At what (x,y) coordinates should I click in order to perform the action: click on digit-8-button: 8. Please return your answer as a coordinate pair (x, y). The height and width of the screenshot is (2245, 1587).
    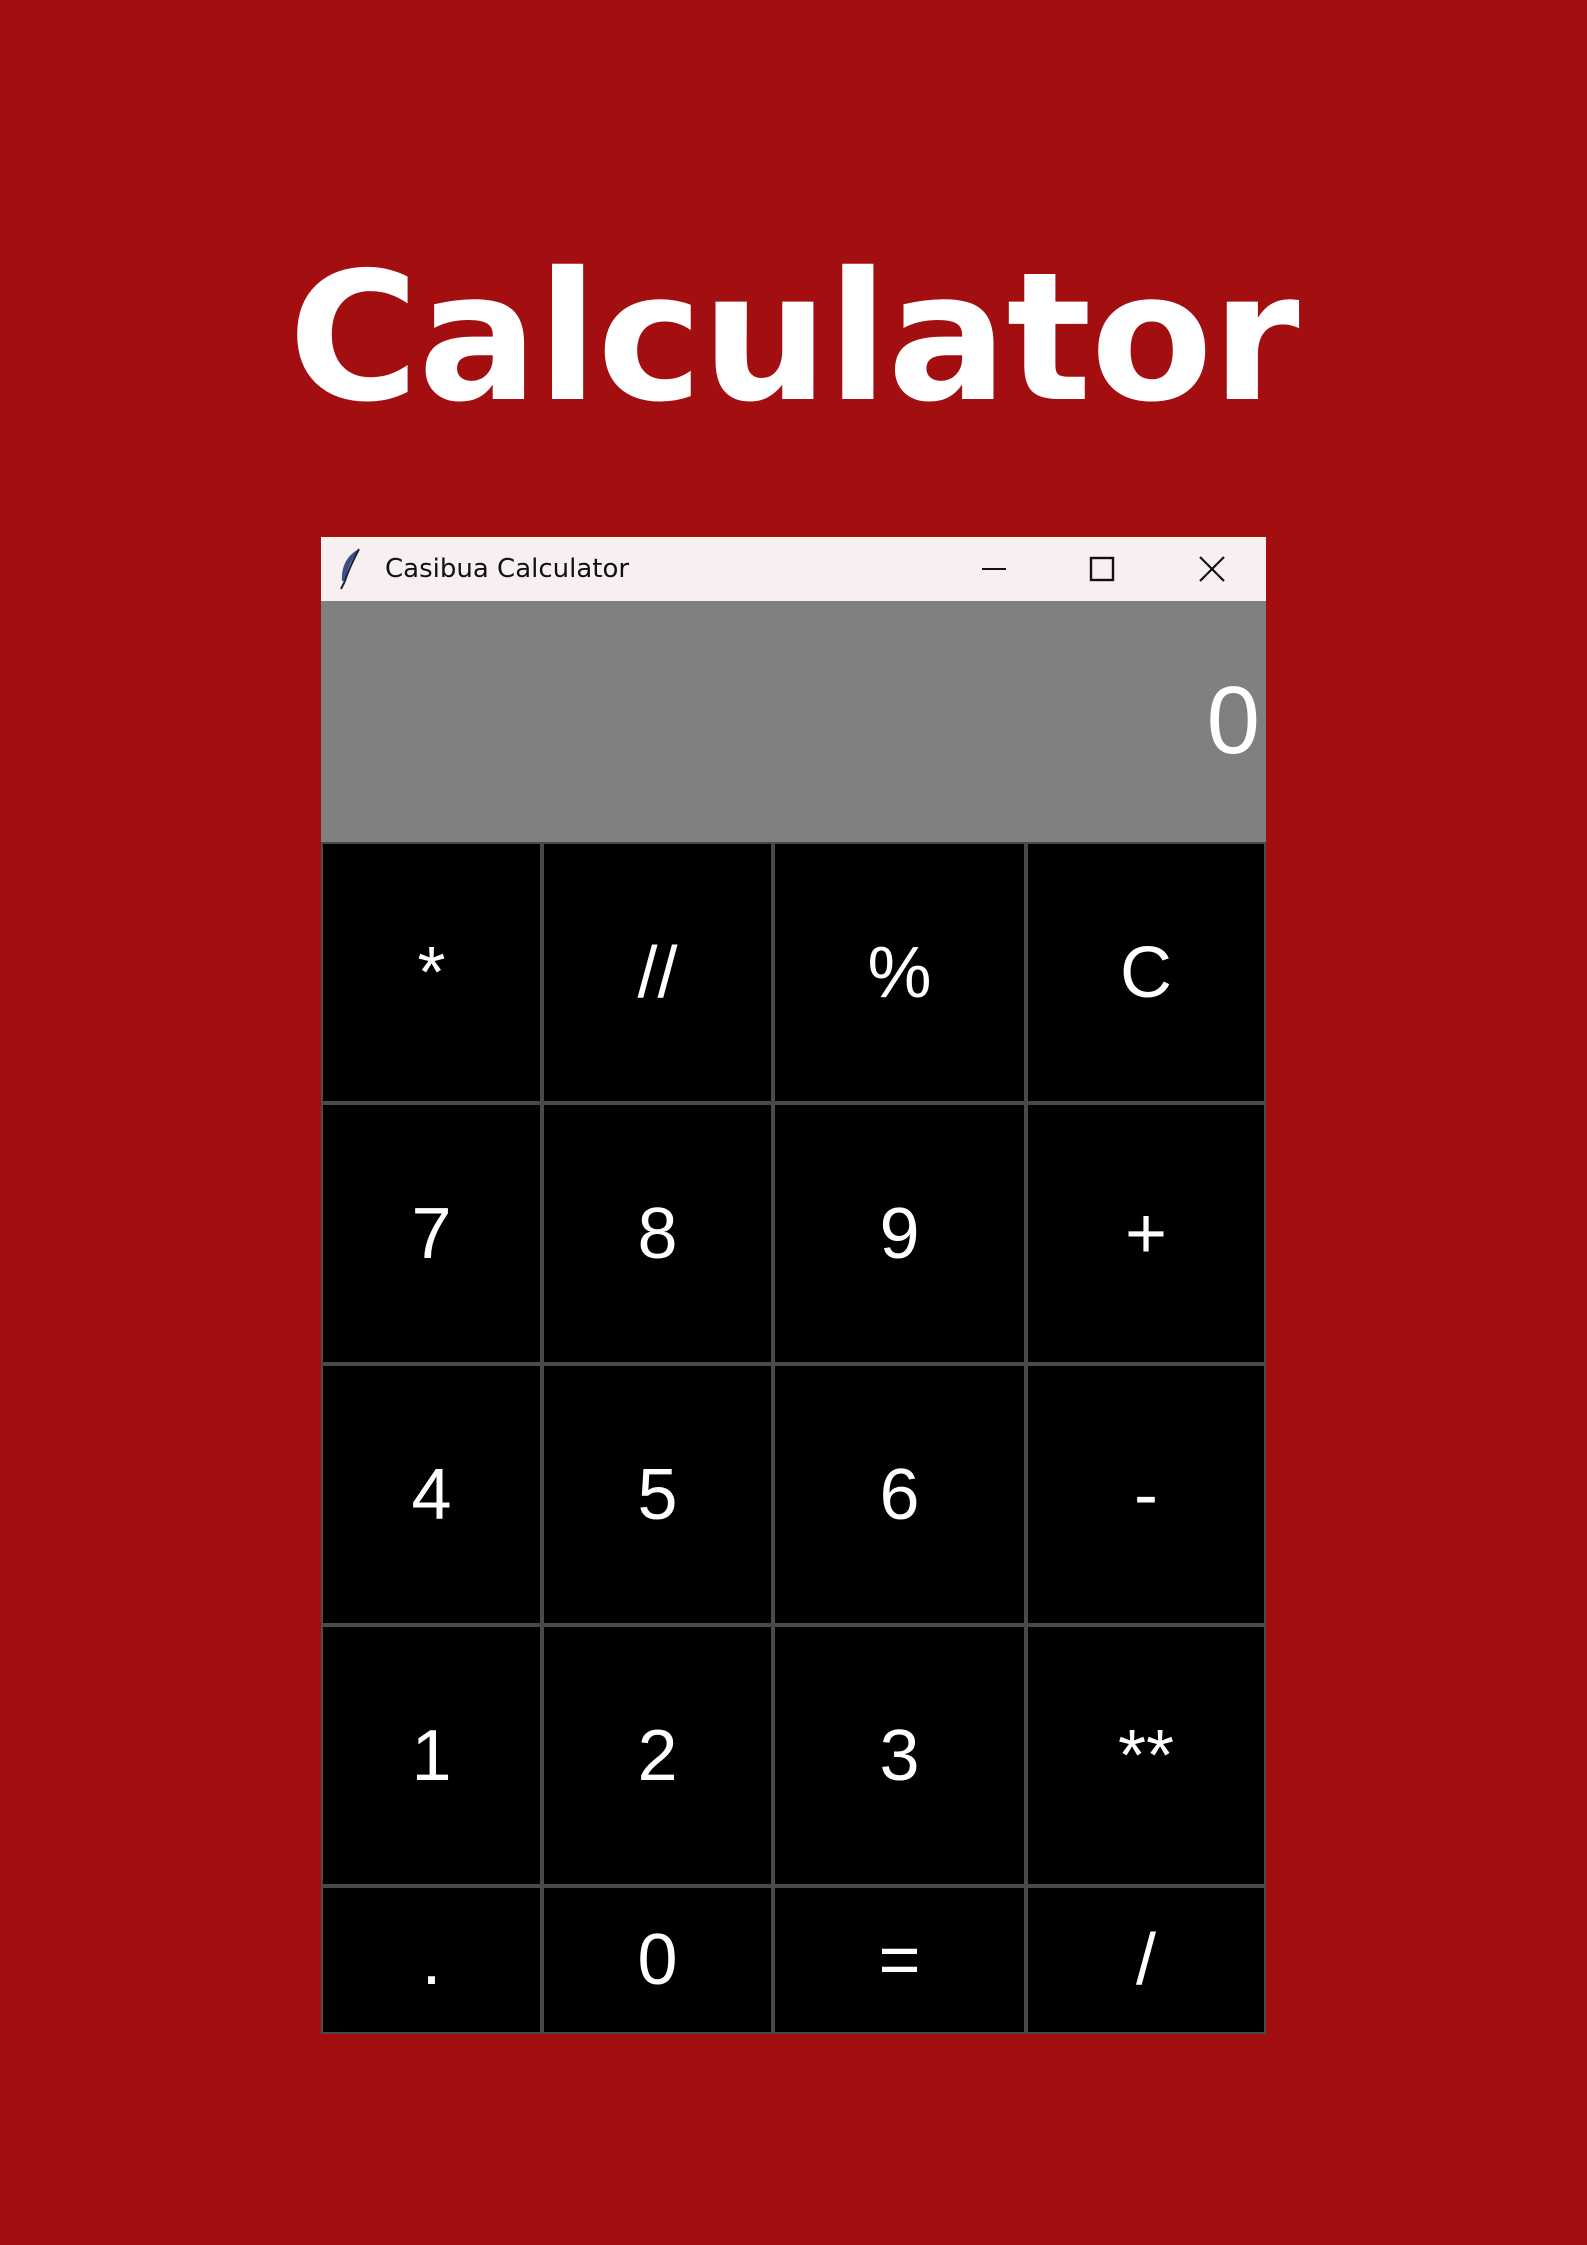
    Looking at the image, I should click on (657, 1233).